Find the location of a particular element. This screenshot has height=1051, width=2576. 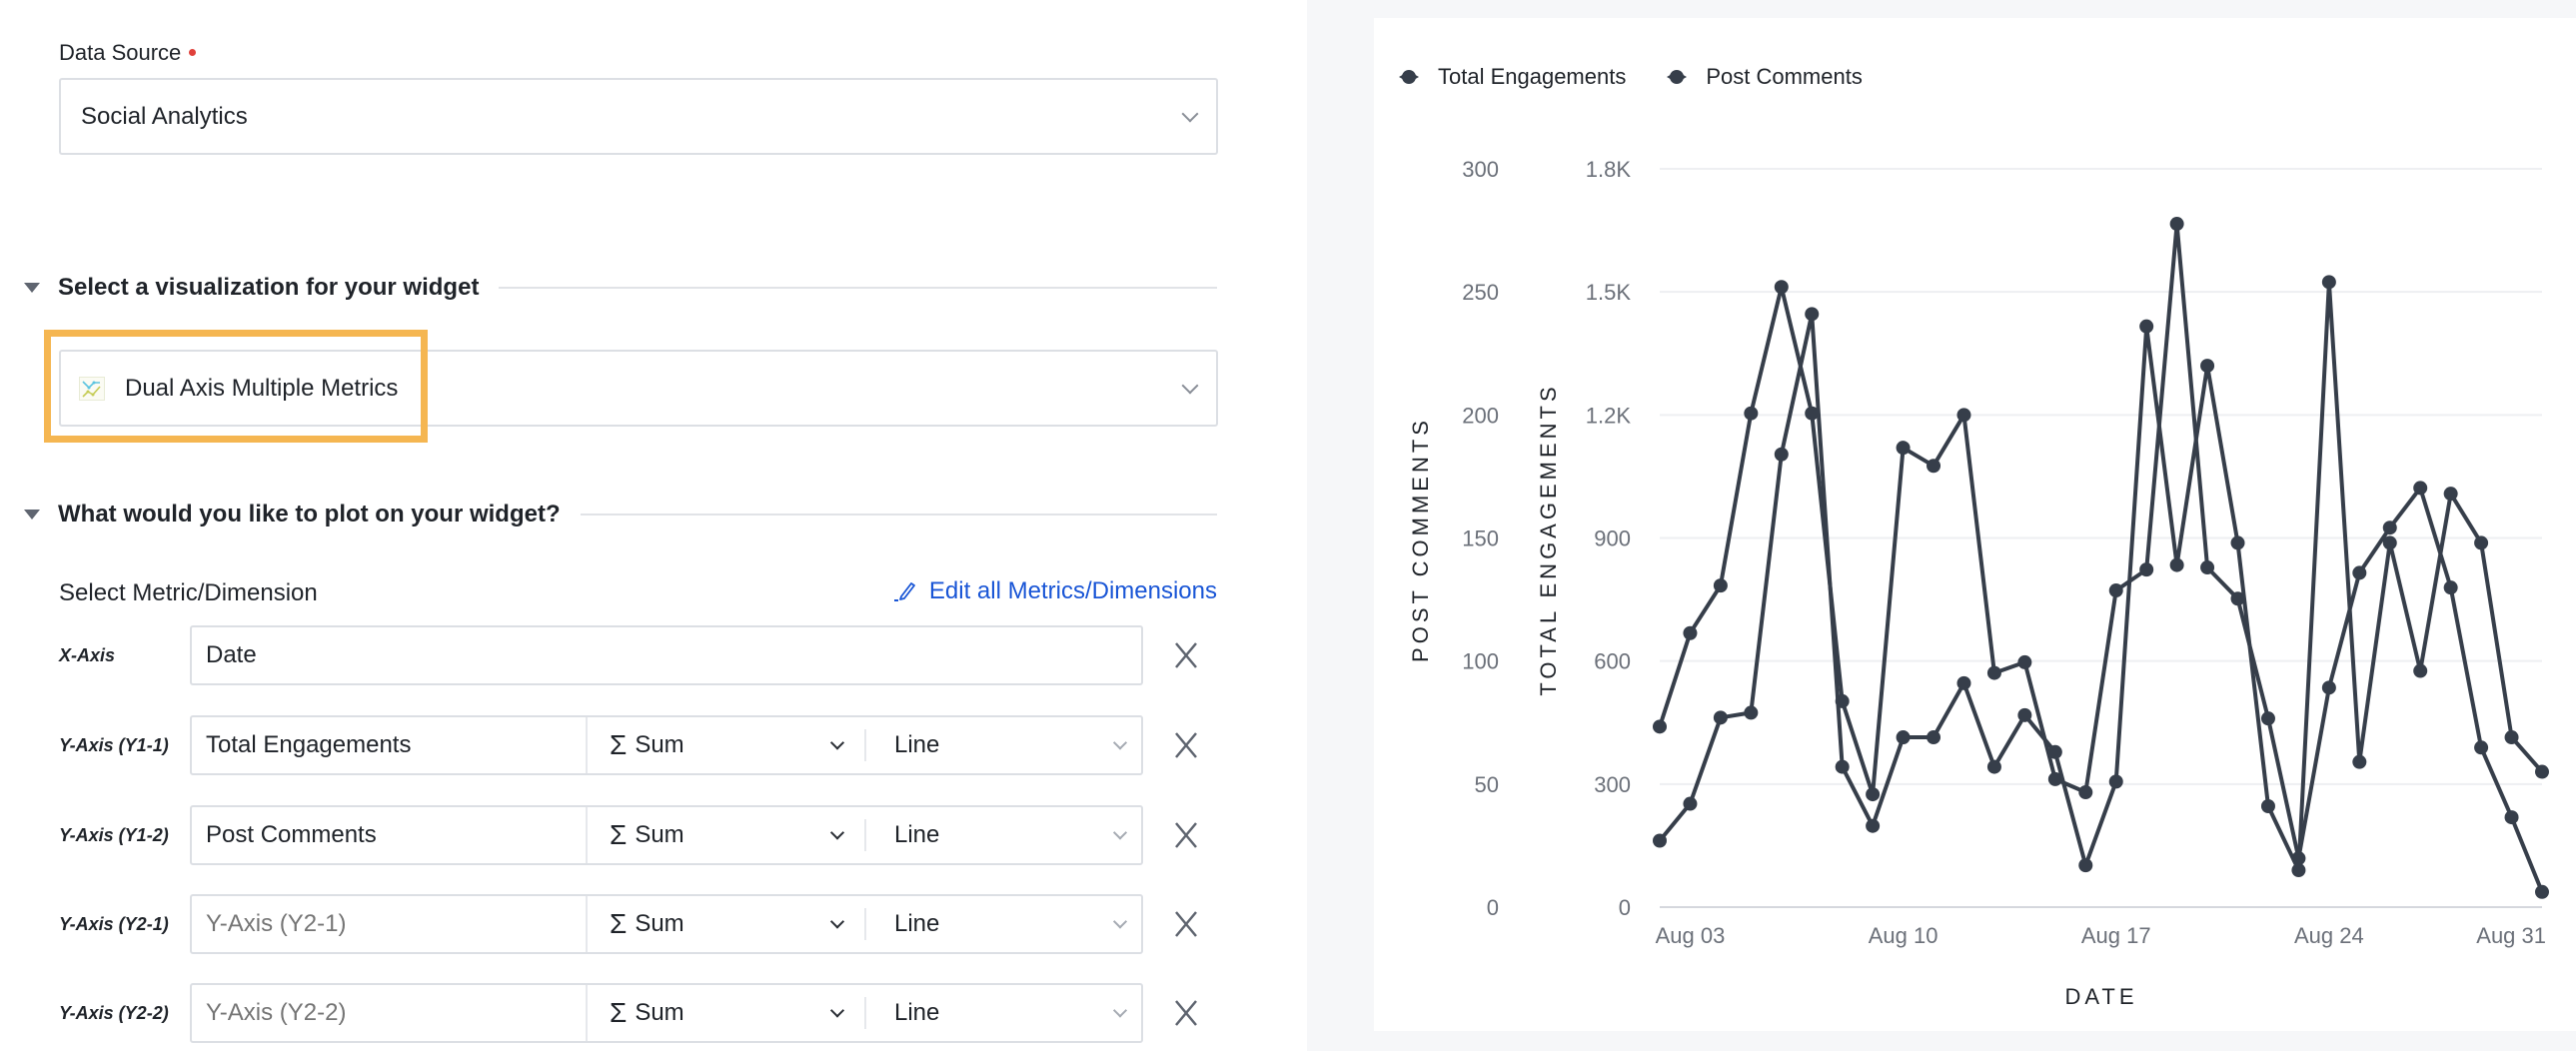

select-metric-label: Select Metric/Dimension is located at coordinates (188, 592).